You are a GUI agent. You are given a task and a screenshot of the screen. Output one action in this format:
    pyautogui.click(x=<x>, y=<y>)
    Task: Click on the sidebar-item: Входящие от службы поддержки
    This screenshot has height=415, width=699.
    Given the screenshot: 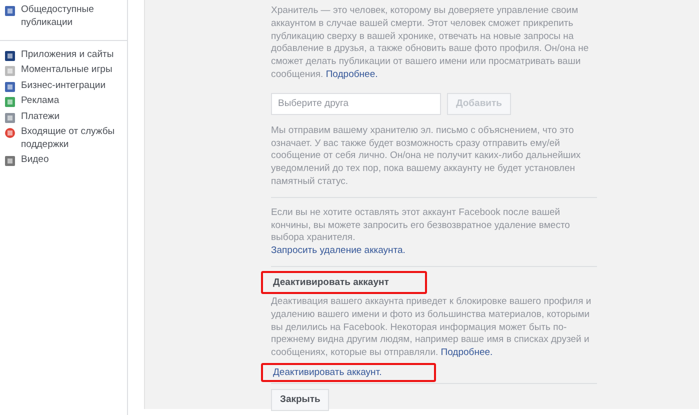 What is the action you would take?
    pyautogui.click(x=65, y=138)
    